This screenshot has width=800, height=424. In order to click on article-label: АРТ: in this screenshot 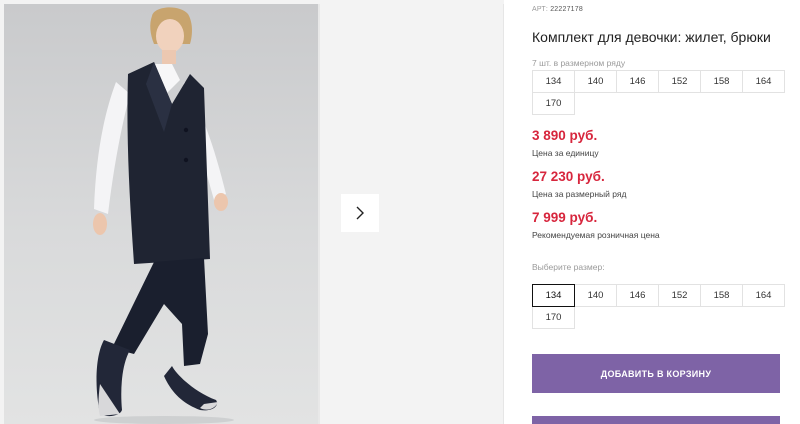, I will do `click(540, 9)`.